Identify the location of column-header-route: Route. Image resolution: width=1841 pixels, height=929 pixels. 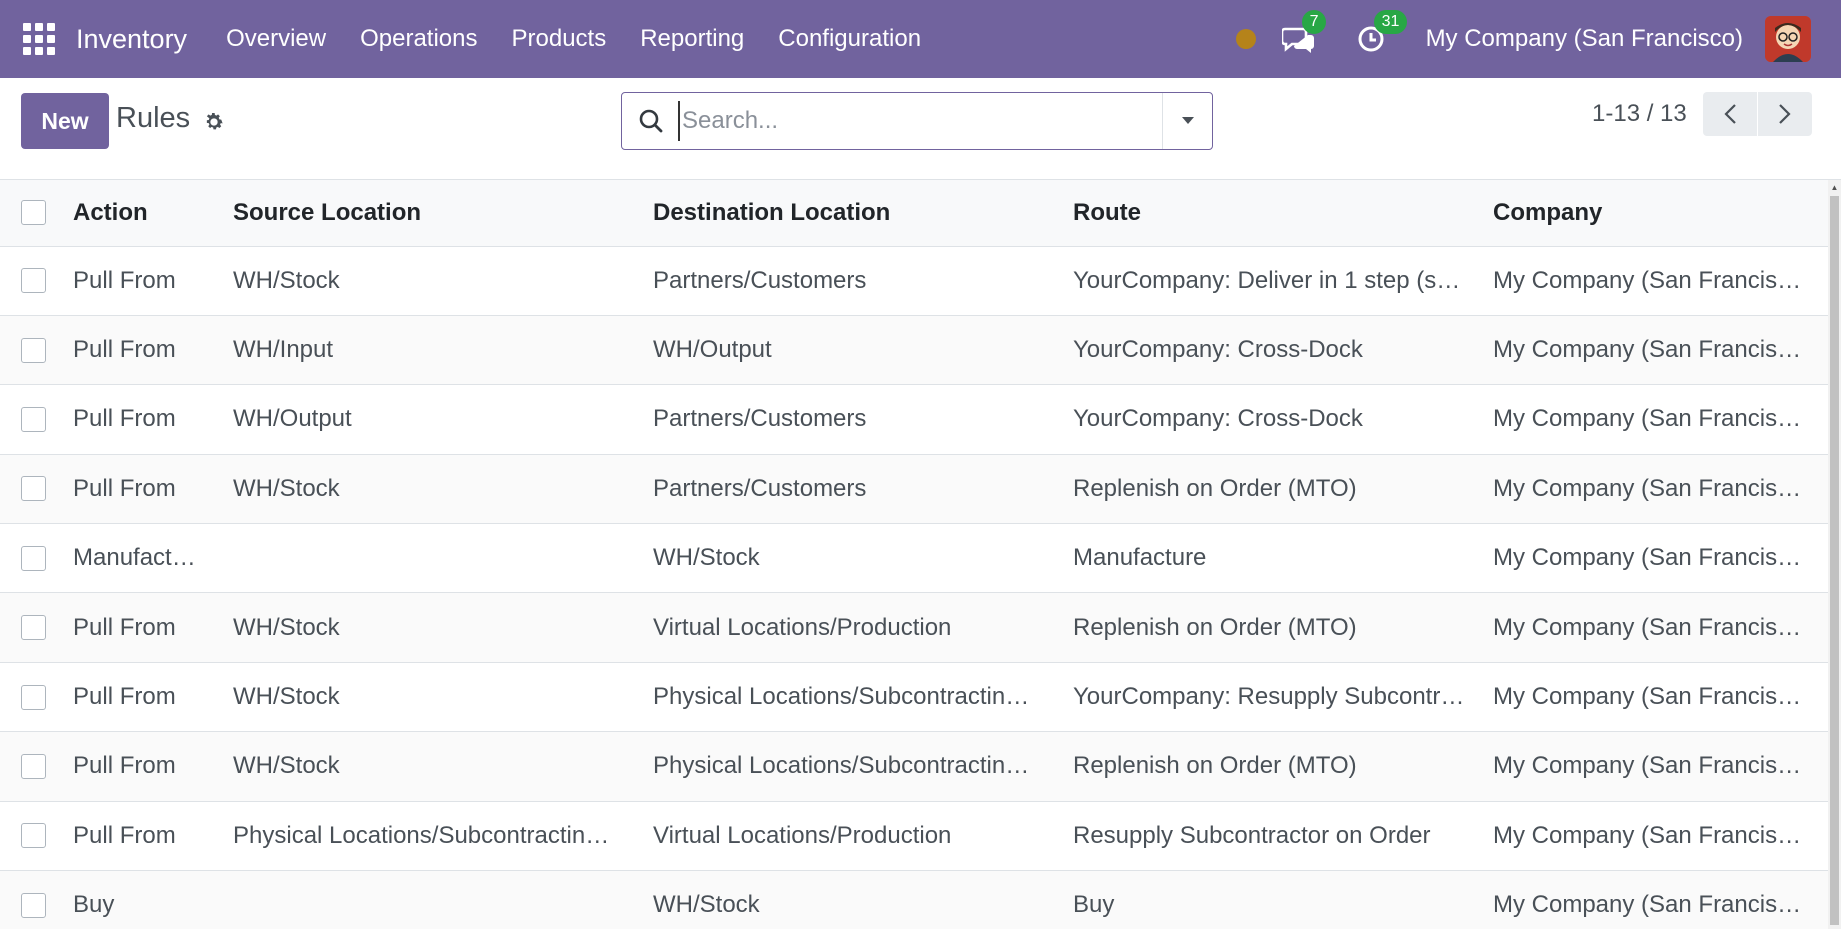
(1283, 213).